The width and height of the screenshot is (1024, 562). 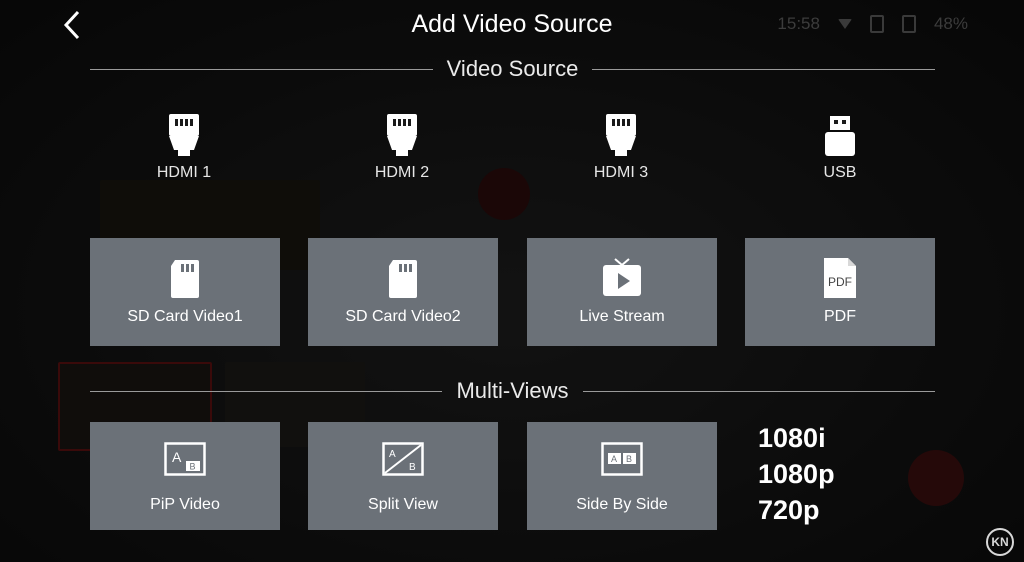 I want to click on tile-label: SD Card Video1, so click(x=185, y=316).